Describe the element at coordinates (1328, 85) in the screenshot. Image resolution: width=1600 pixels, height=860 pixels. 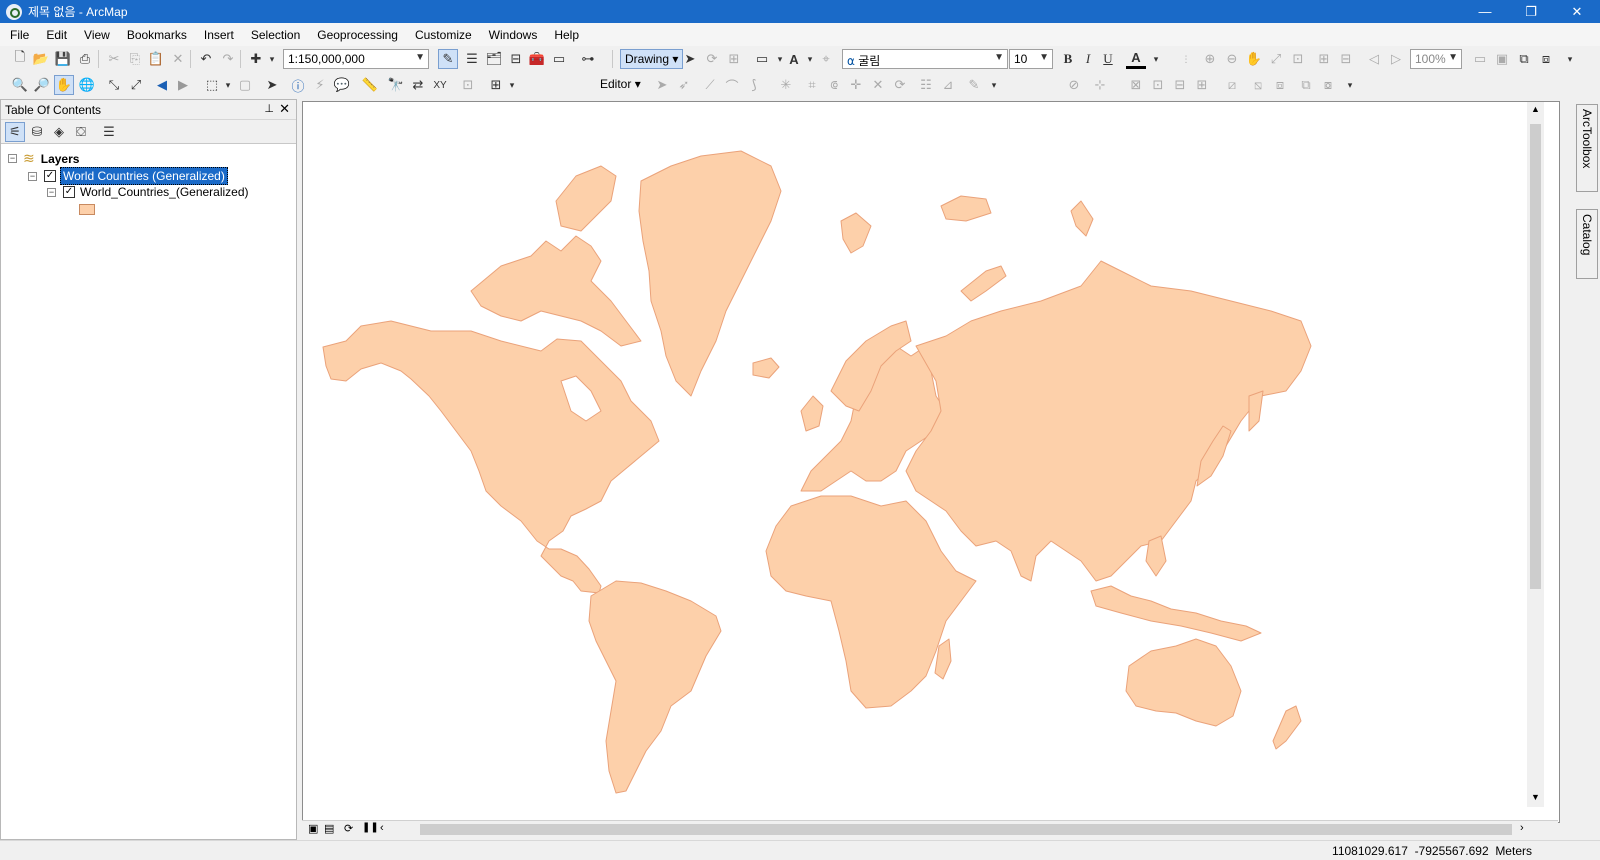
I see `trace-options-icon: ⧇` at that location.